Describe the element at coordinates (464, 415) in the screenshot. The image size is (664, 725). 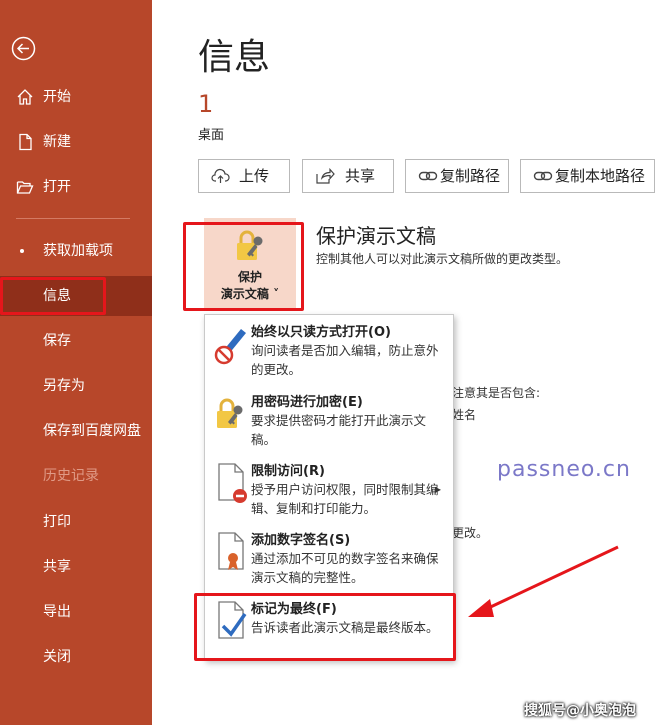
I see `inspect-text-2: 姓名` at that location.